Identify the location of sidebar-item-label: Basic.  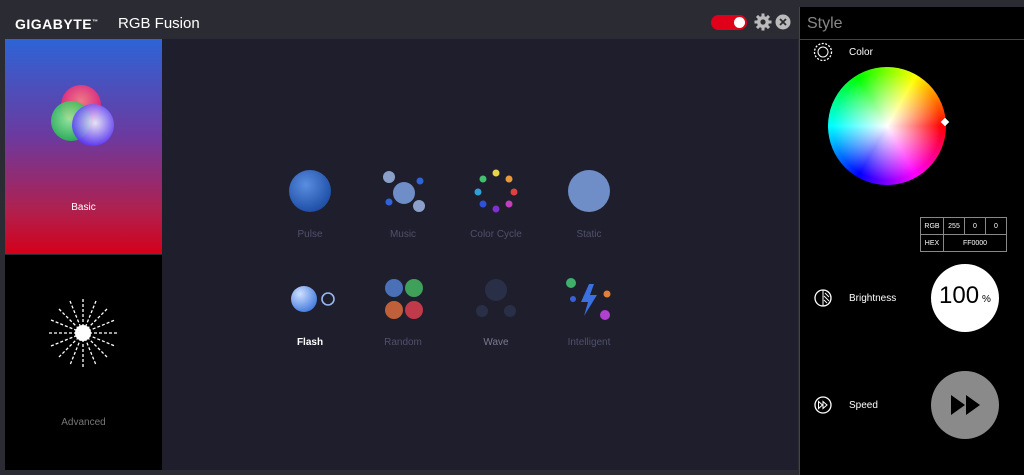
(83, 207).